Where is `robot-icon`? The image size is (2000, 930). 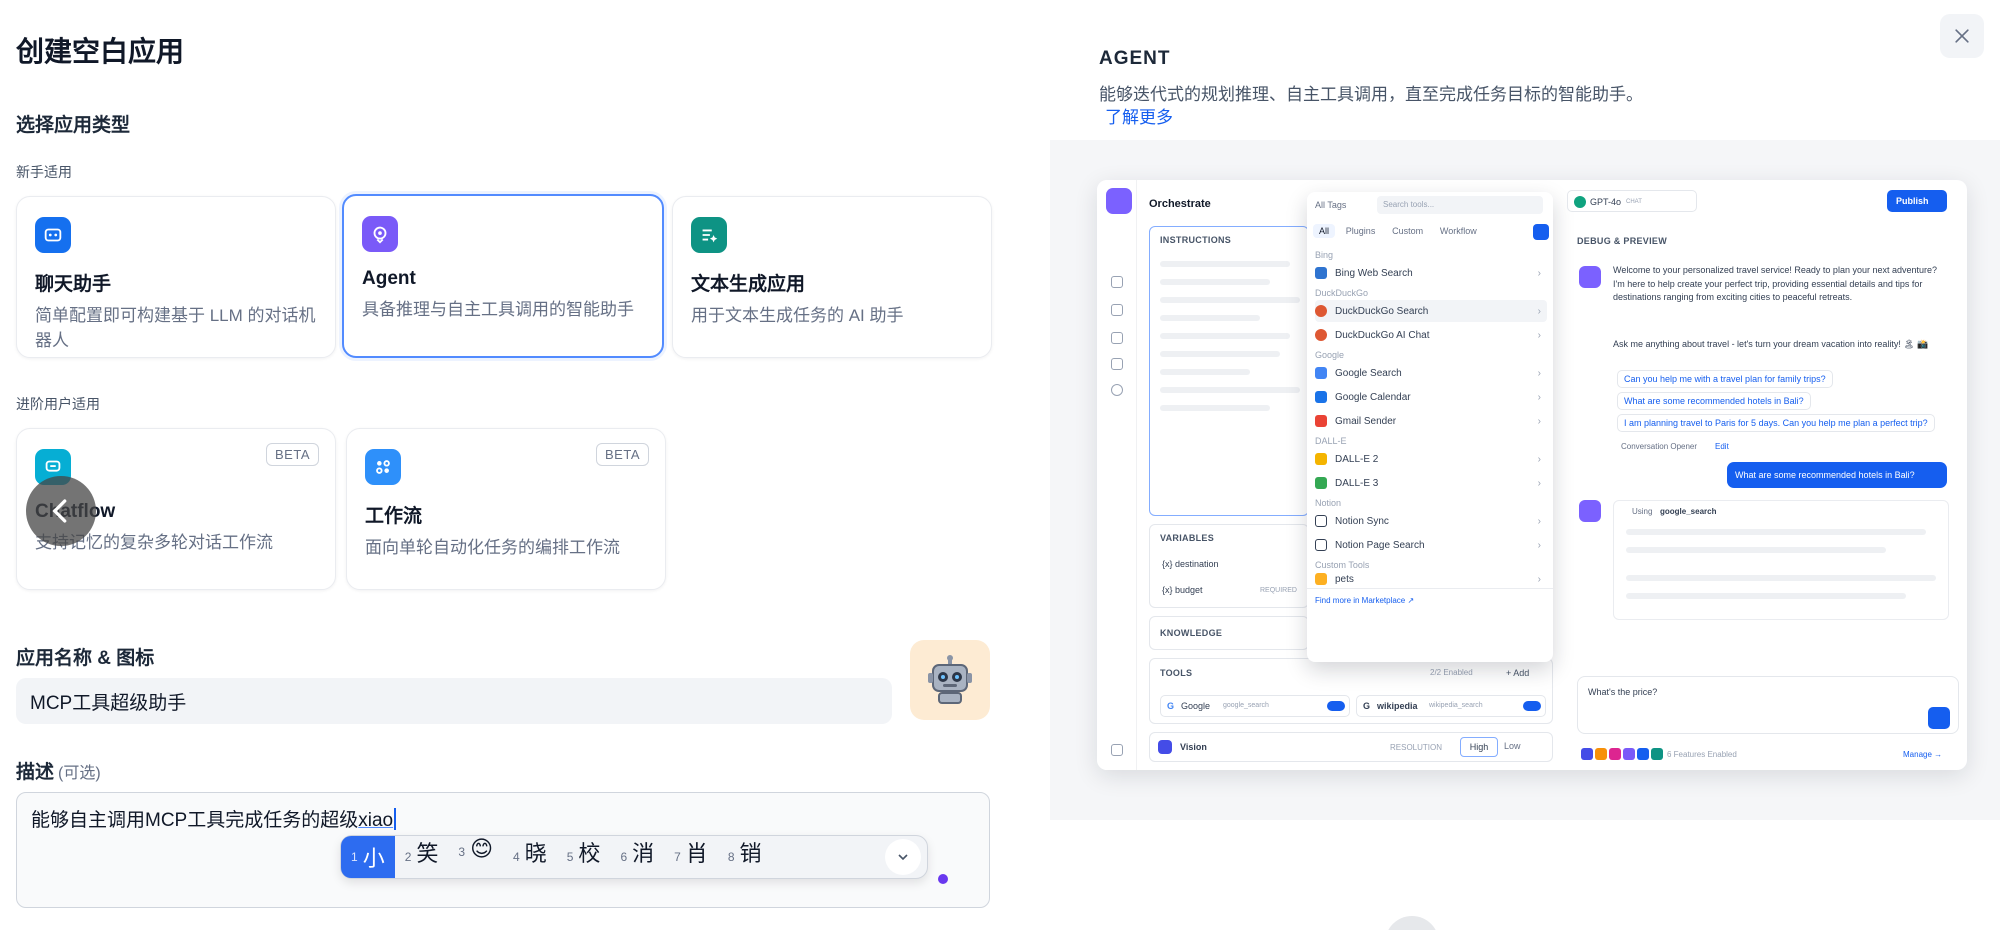 robot-icon is located at coordinates (950, 679).